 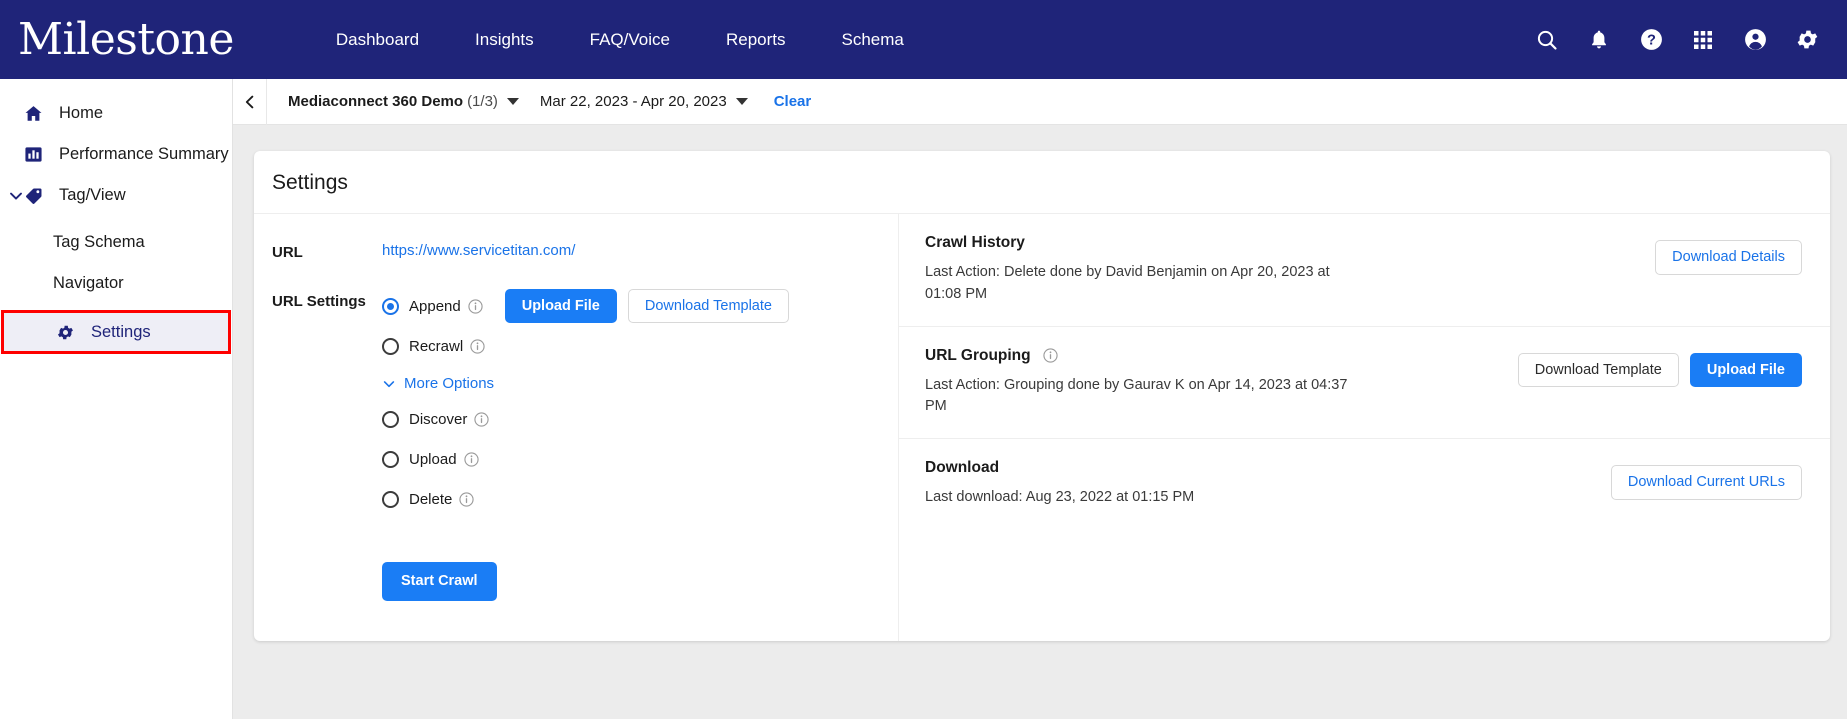 I want to click on url-settings-label: URL Settings, so click(x=319, y=301).